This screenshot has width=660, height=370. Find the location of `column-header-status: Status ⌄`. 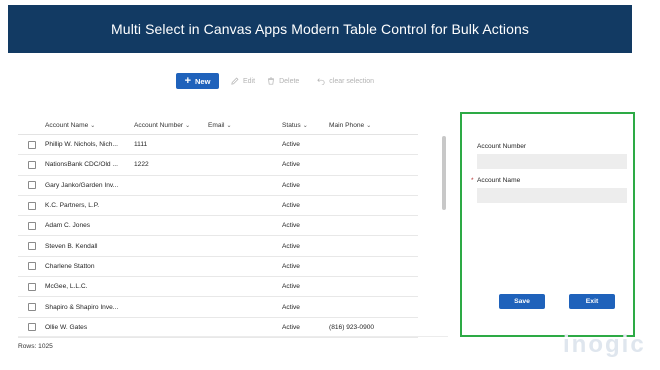

column-header-status: Status ⌄ is located at coordinates (305, 125).